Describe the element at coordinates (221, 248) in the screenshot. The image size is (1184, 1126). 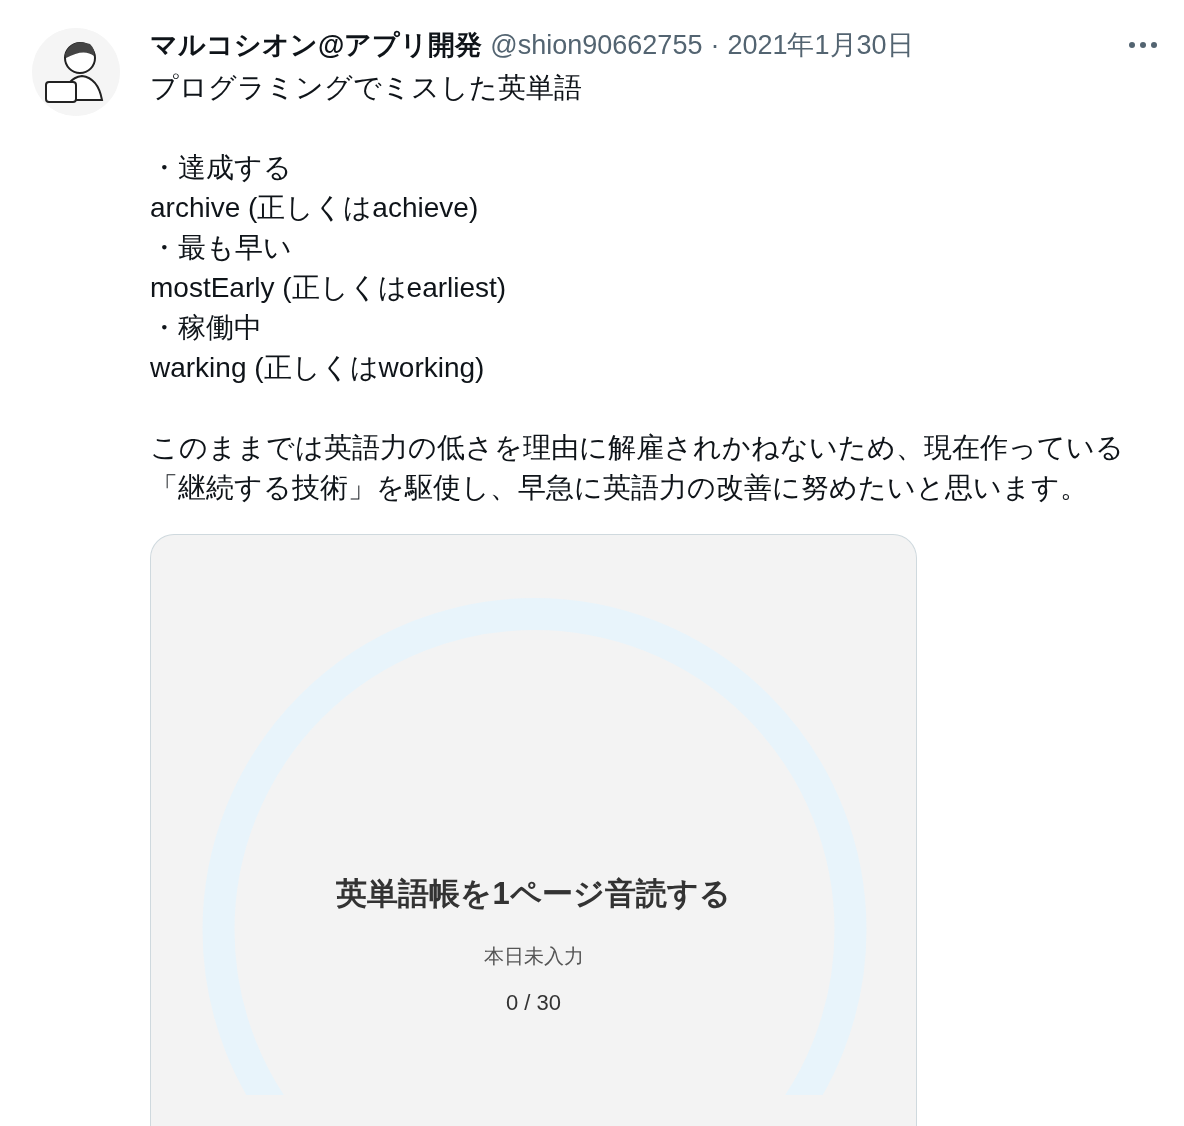
I see `tweet-text-line: ・最も早い` at that location.